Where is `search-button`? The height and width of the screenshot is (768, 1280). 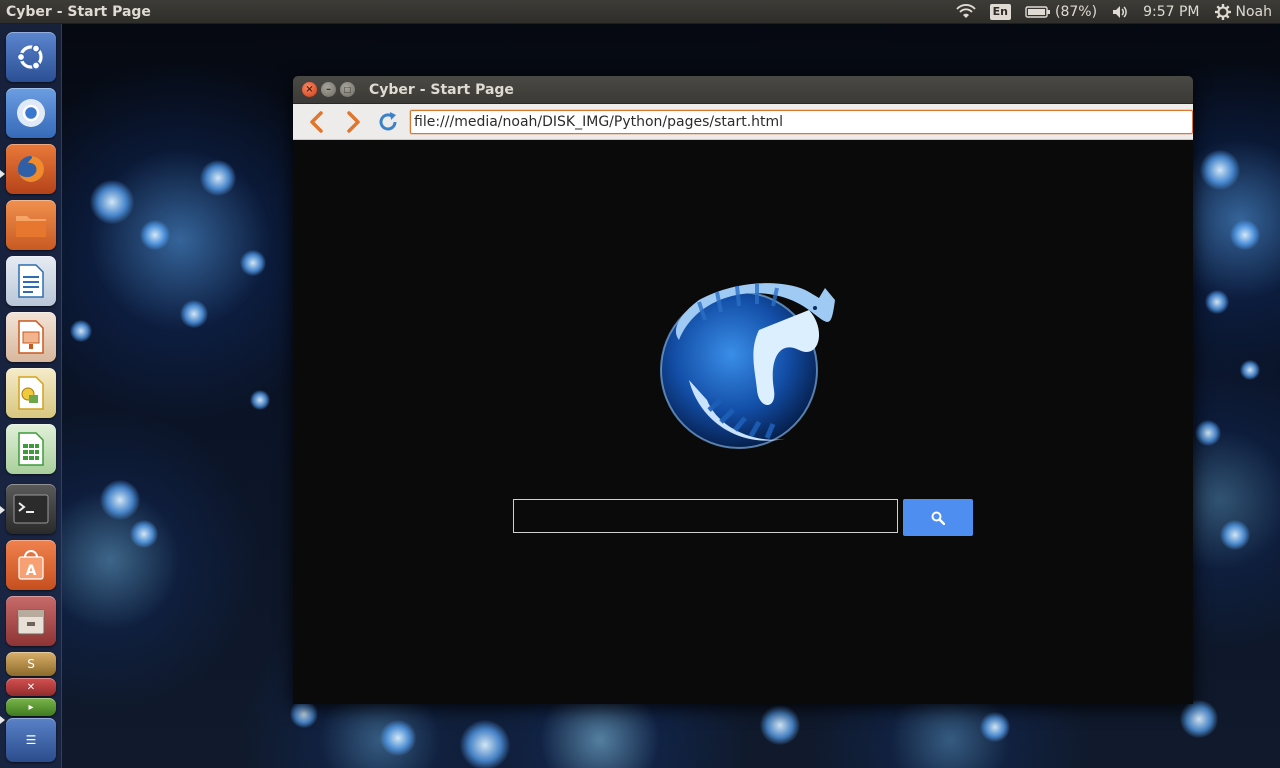 search-button is located at coordinates (938, 517).